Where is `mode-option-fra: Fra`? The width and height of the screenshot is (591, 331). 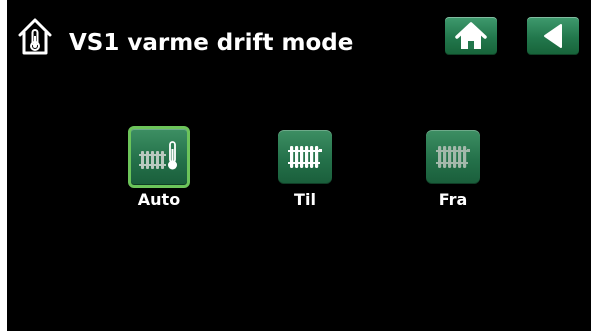
mode-option-fra: Fra is located at coordinates (453, 170).